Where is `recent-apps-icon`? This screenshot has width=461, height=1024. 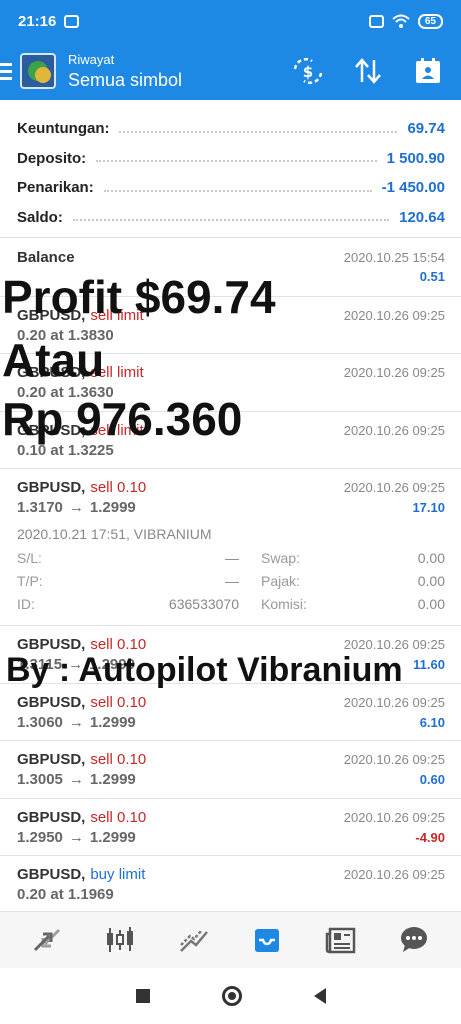
recent-apps-icon is located at coordinates (142, 996).